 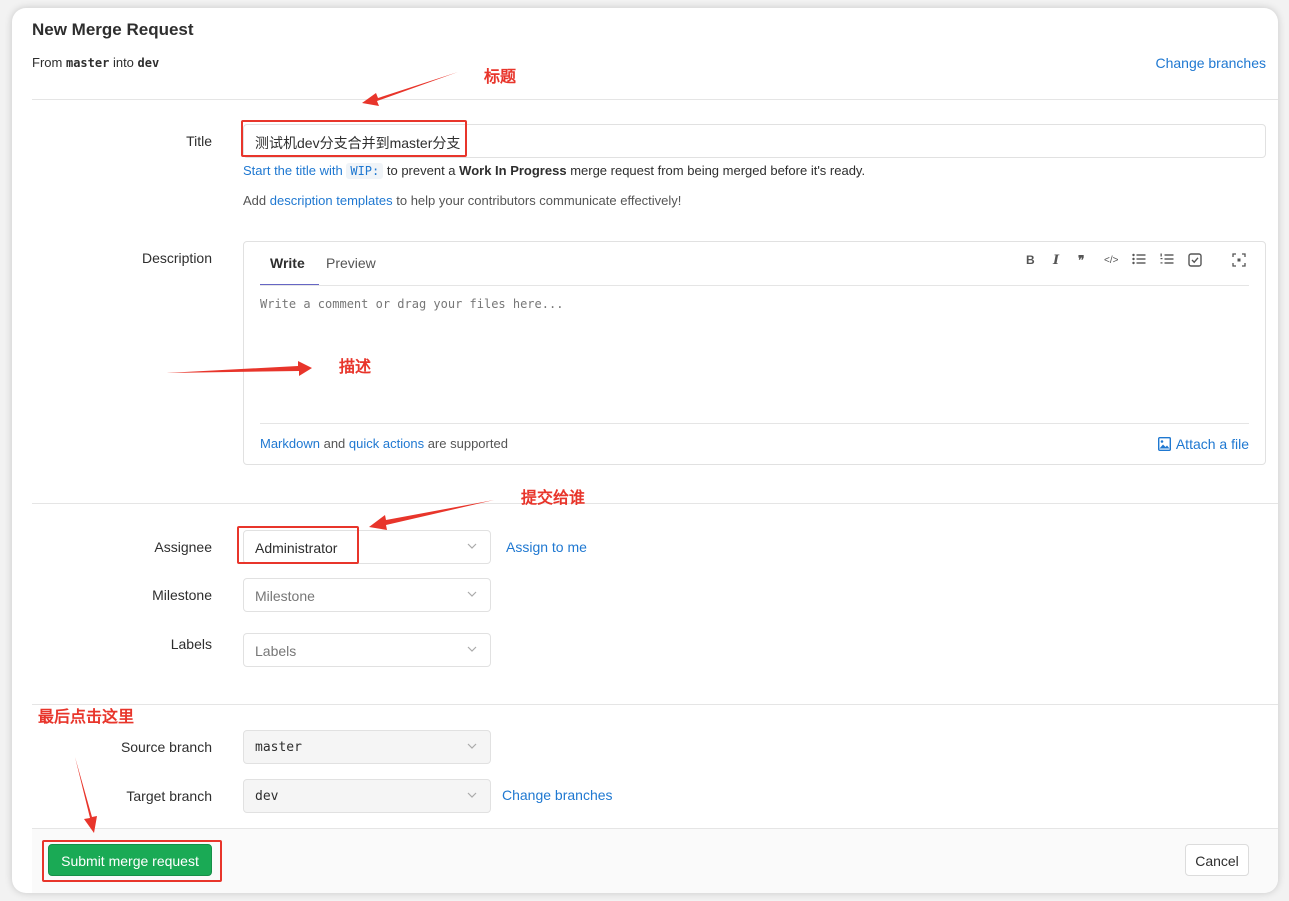 What do you see at coordinates (367, 796) in the screenshot?
I see `target-branch-select: dev` at bounding box center [367, 796].